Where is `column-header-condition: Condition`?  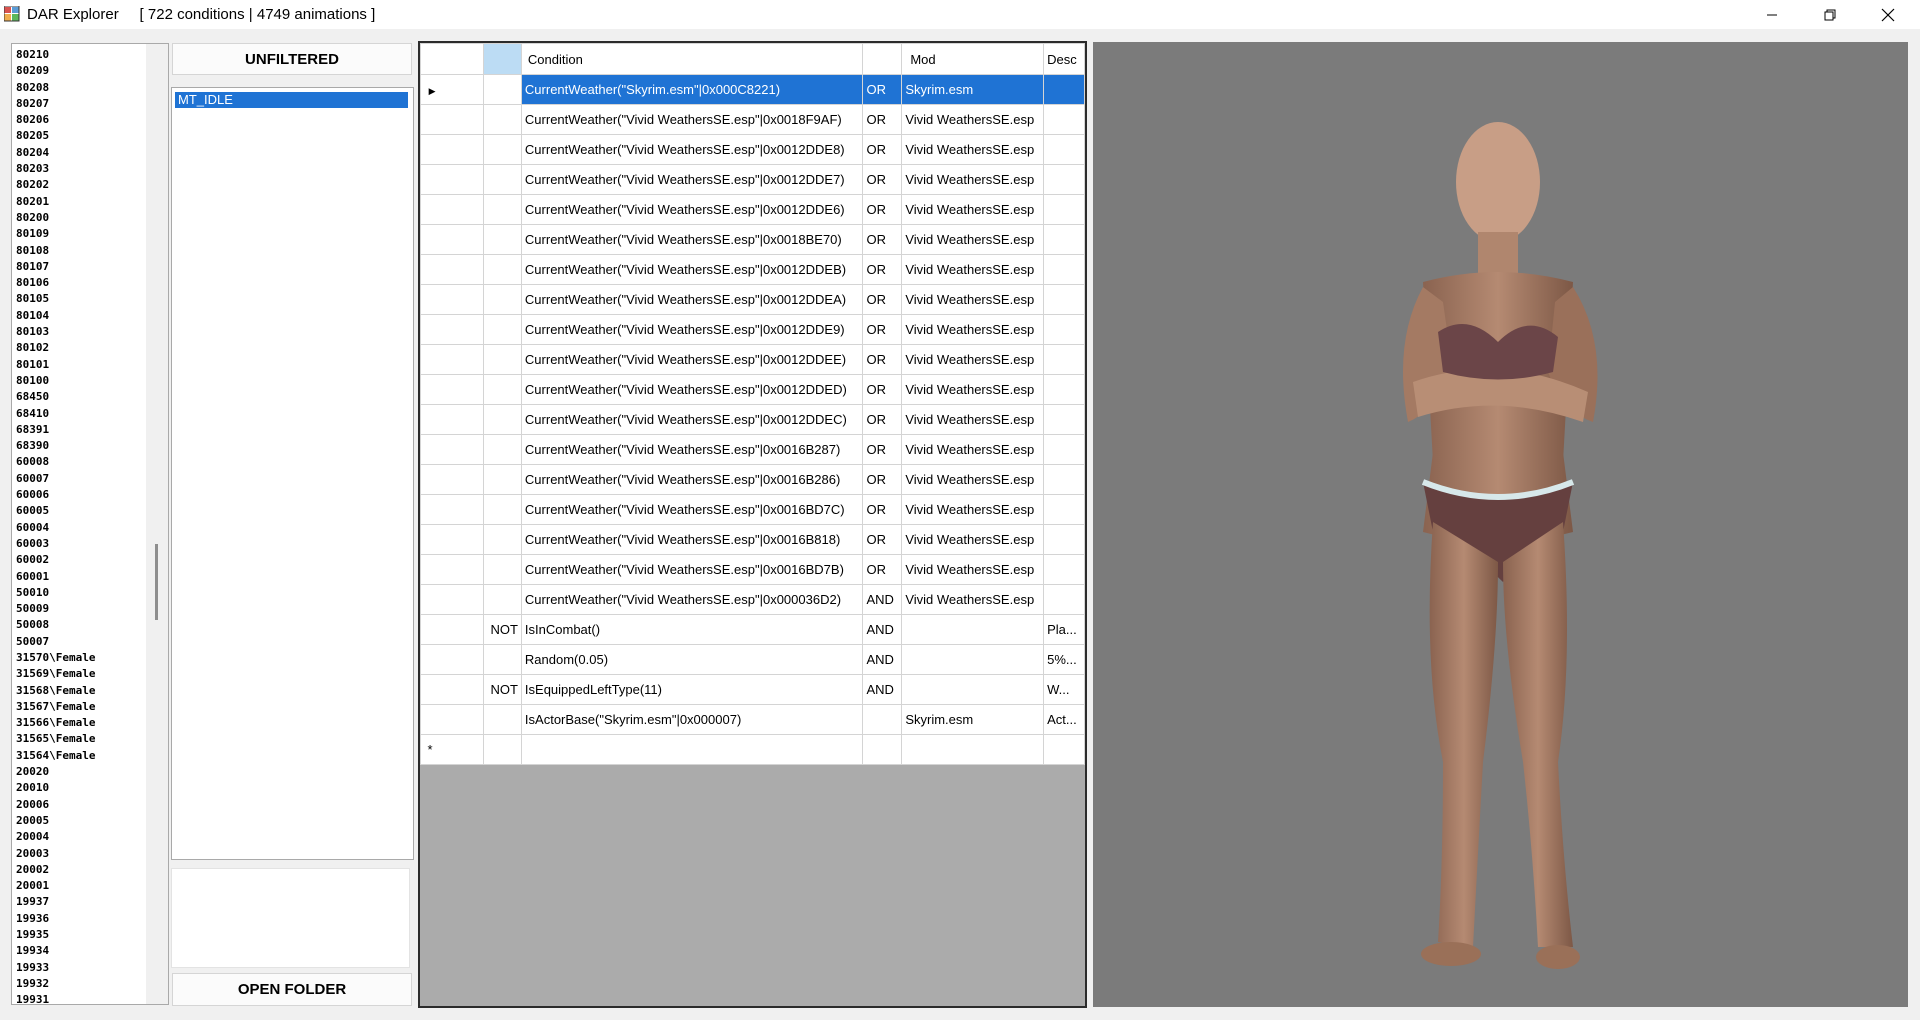
column-header-condition: Condition is located at coordinates (692, 59).